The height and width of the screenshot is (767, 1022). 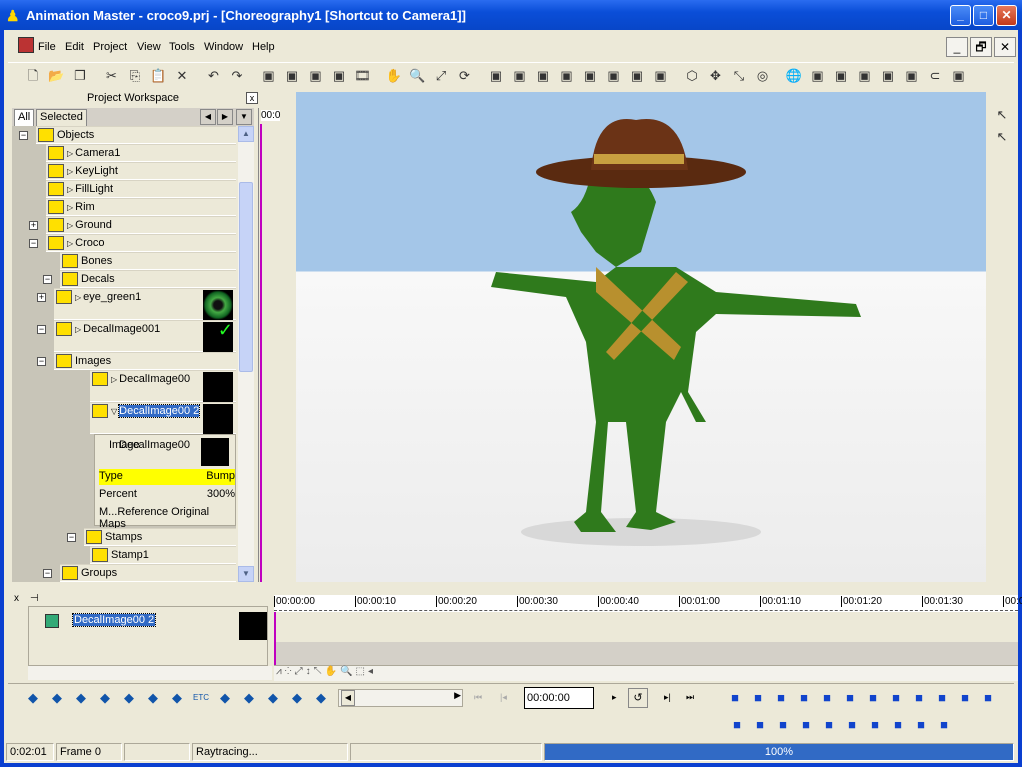 I want to click on minimize-button: _, so click(x=960, y=15).